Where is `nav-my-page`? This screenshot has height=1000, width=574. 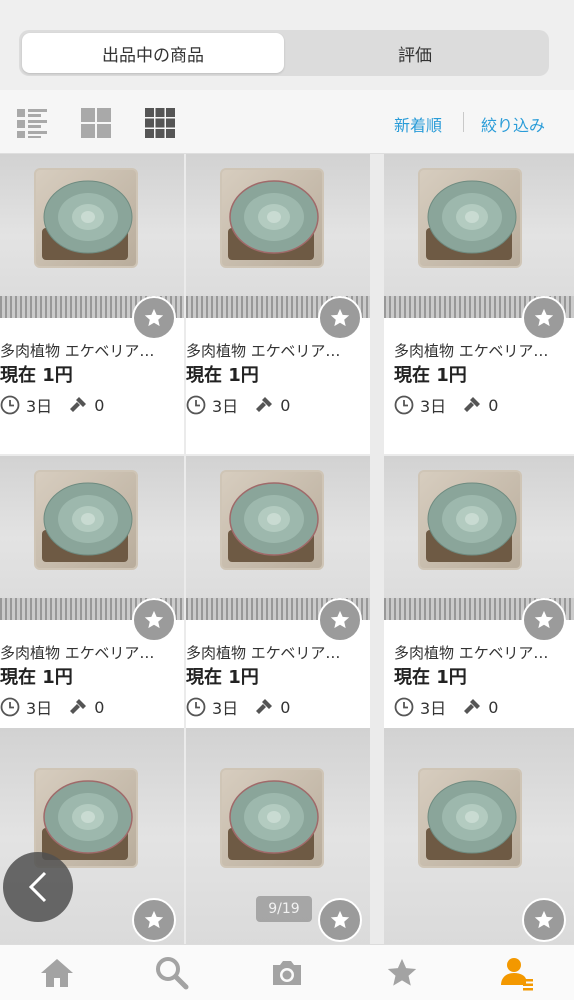 nav-my-page is located at coordinates (516, 972).